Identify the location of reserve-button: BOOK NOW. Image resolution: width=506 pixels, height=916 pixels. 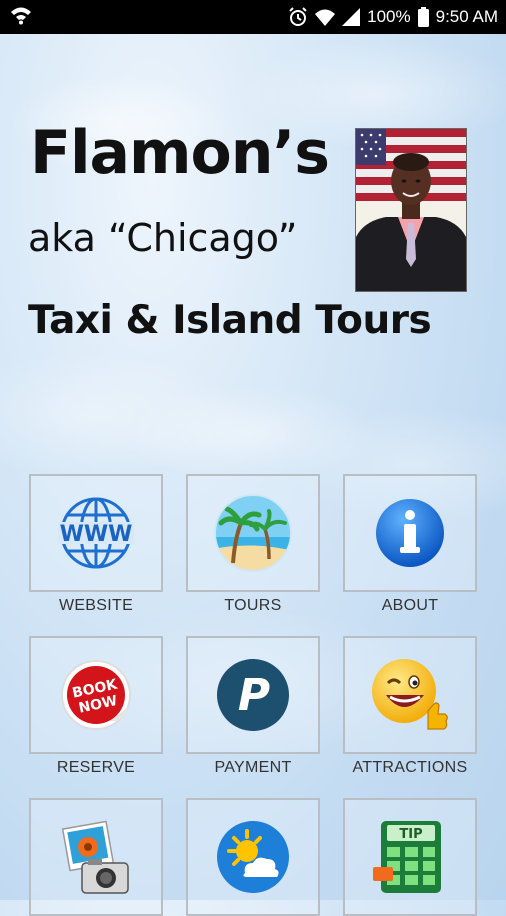
(96, 695).